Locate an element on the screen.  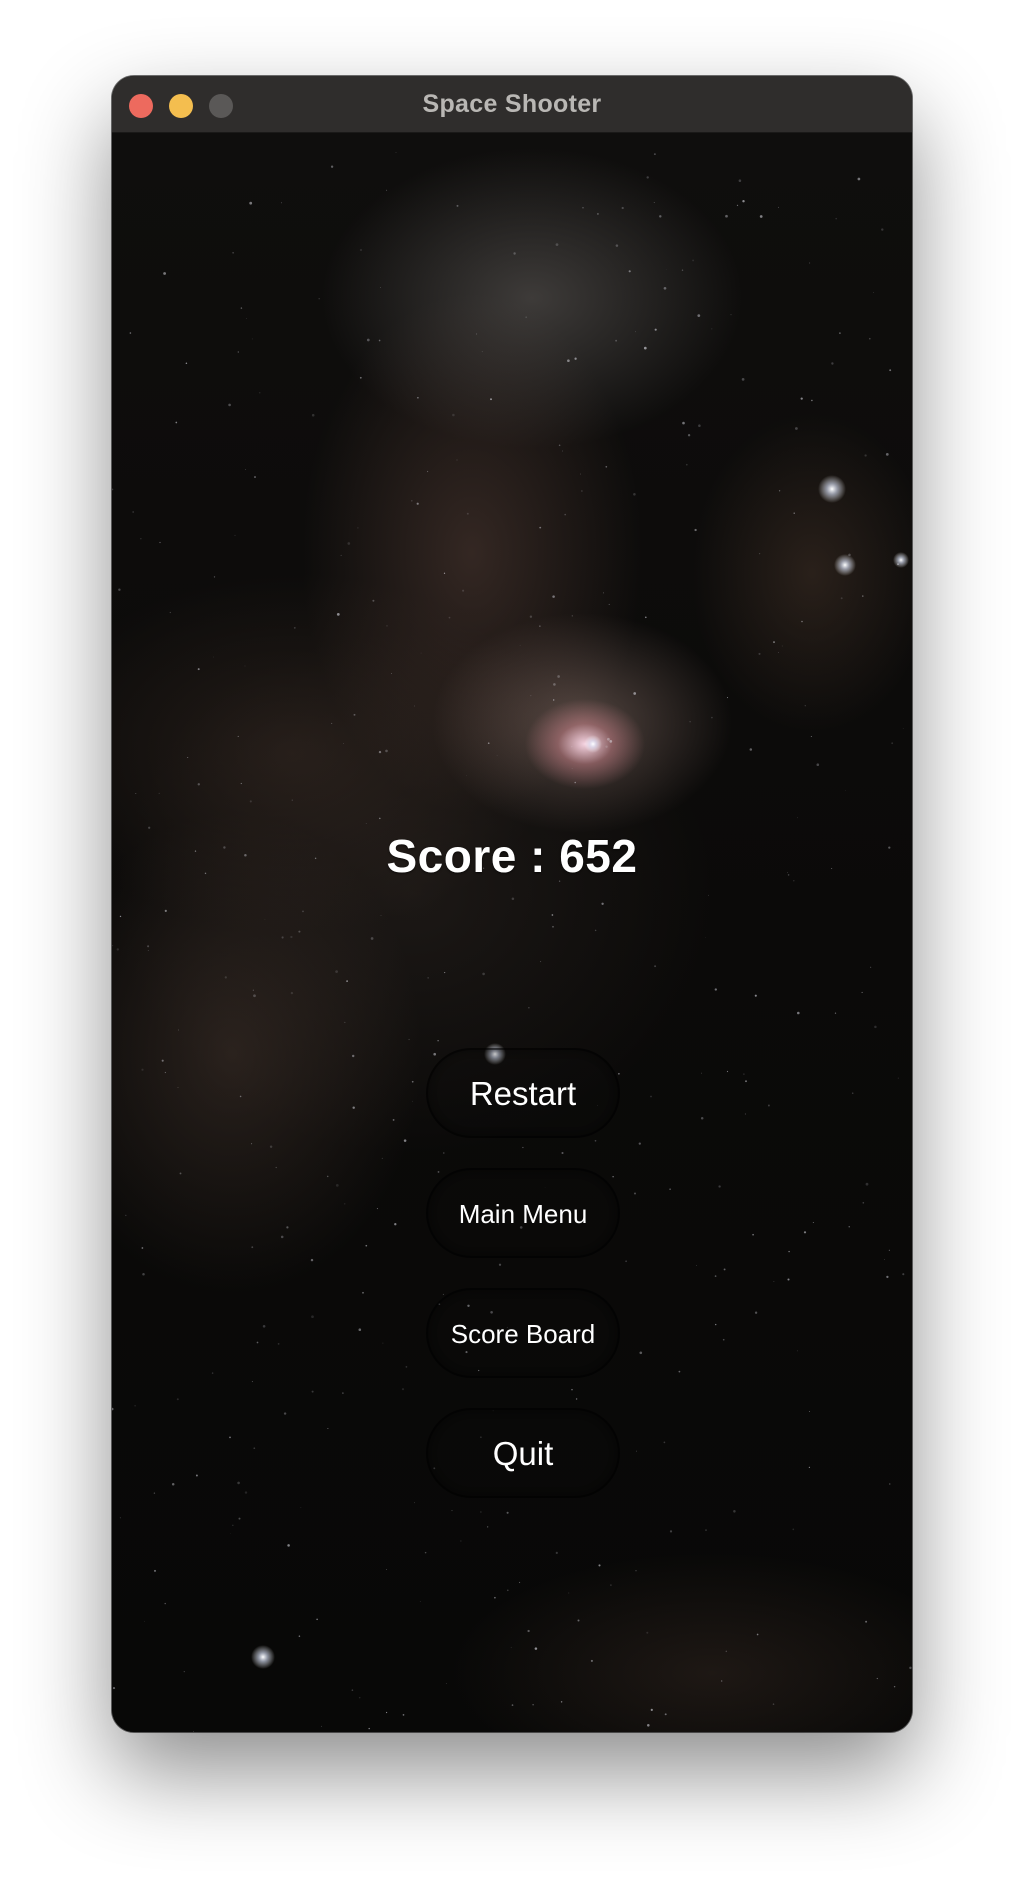
quit-button: Quit is located at coordinates (523, 1453).